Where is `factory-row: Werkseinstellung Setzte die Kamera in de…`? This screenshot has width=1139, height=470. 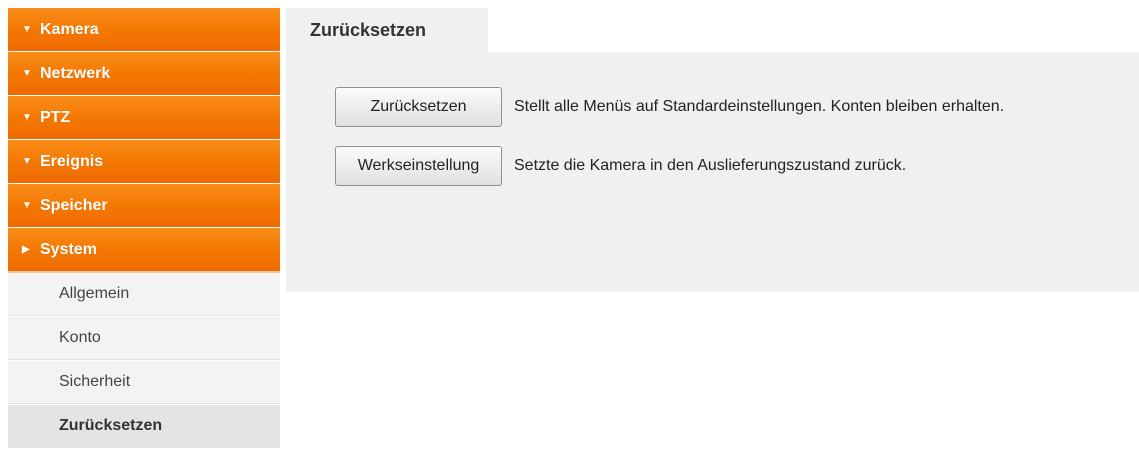
factory-row: Werkseinstellung Setzte die Kamera in de… is located at coordinates (620, 166).